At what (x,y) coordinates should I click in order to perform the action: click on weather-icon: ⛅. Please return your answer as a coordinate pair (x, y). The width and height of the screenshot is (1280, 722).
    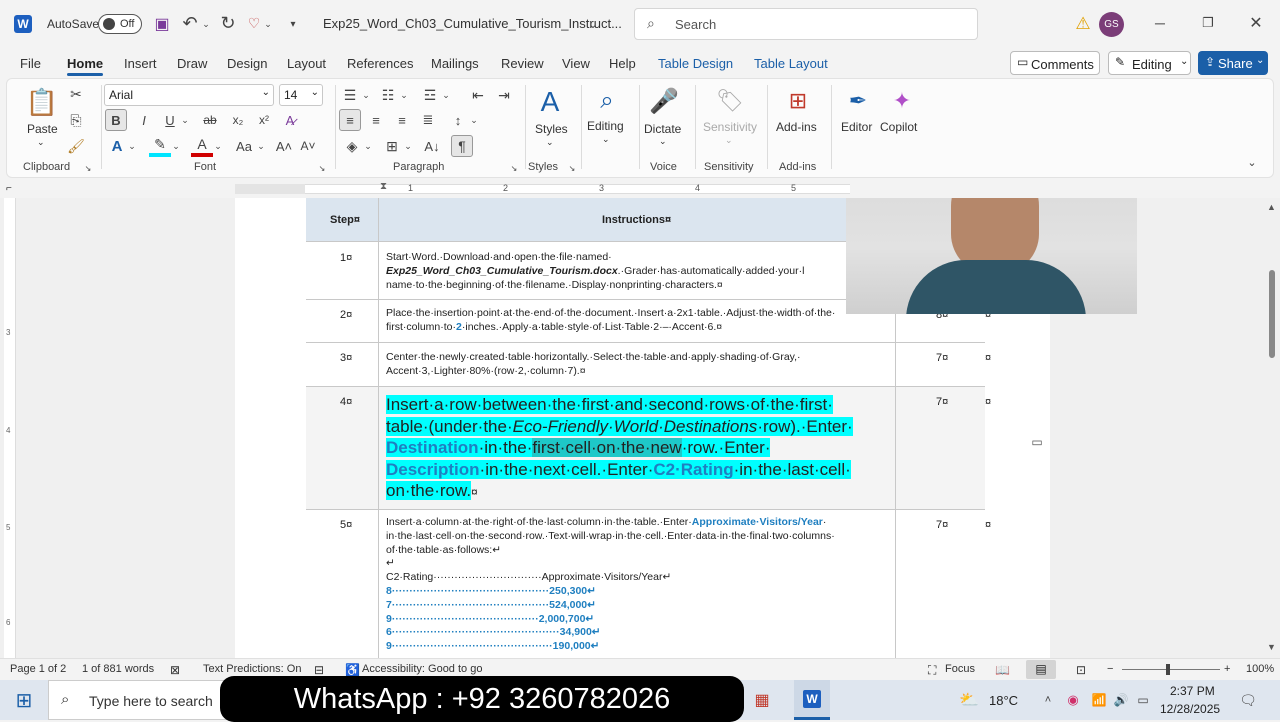
    Looking at the image, I should click on (969, 700).